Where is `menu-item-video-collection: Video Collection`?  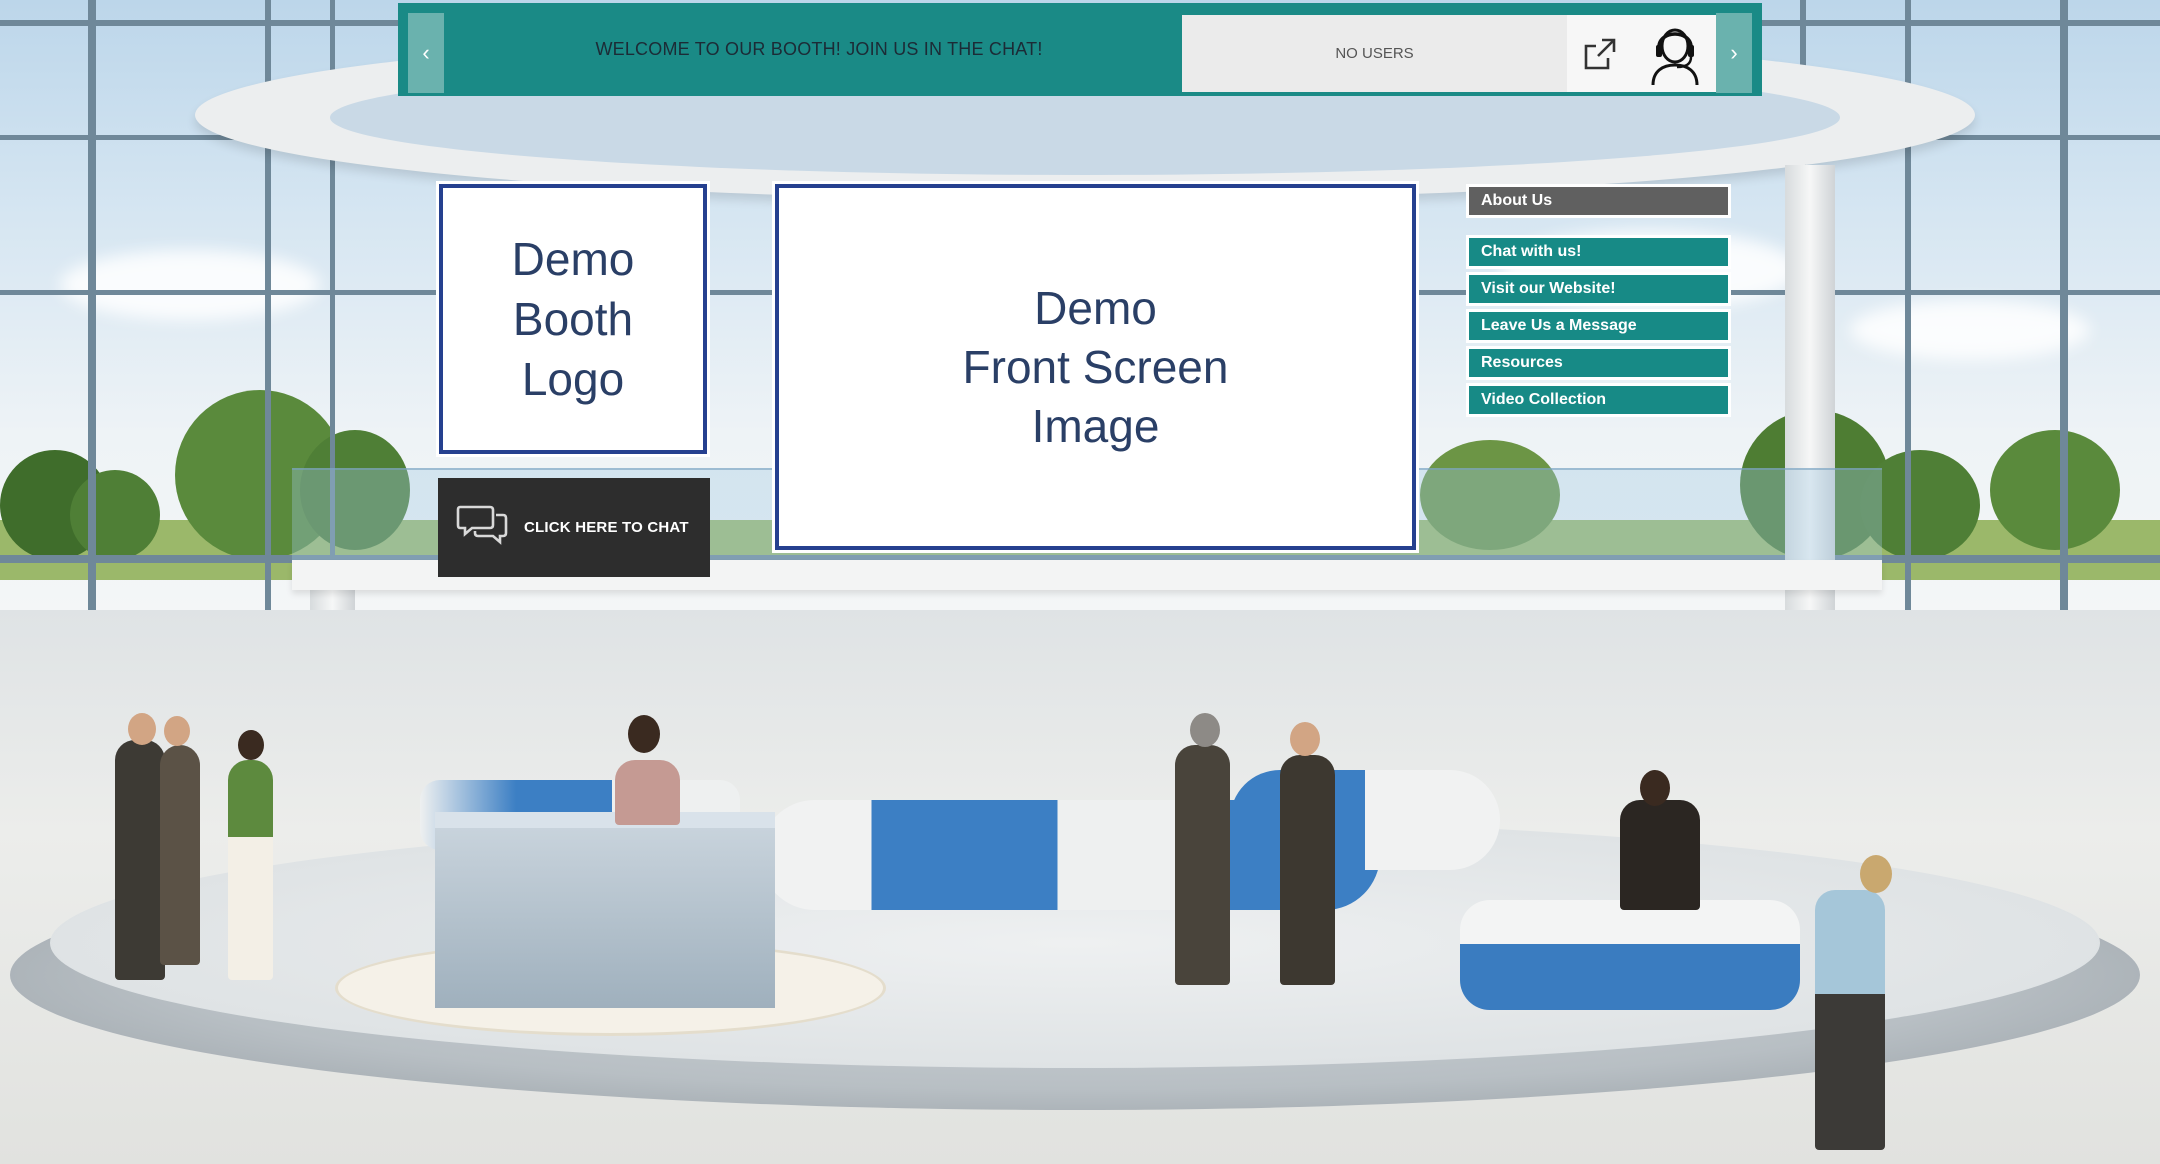
menu-item-video-collection: Video Collection is located at coordinates (1598, 400).